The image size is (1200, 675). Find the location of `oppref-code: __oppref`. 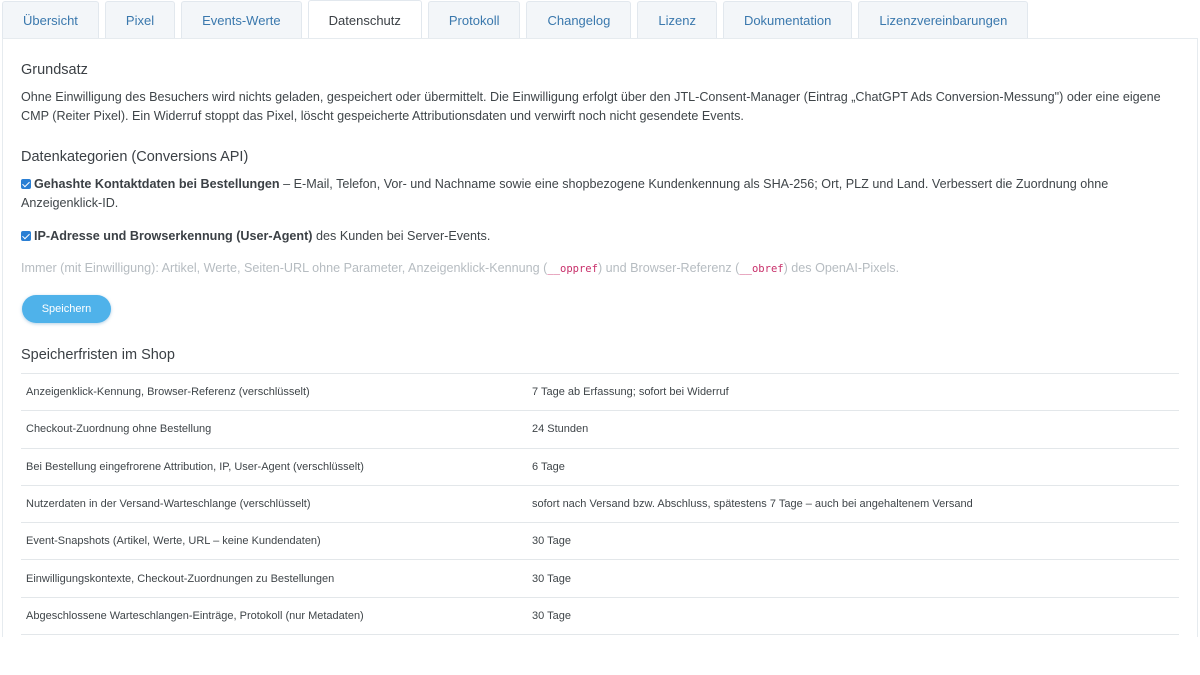

oppref-code: __oppref is located at coordinates (572, 269).